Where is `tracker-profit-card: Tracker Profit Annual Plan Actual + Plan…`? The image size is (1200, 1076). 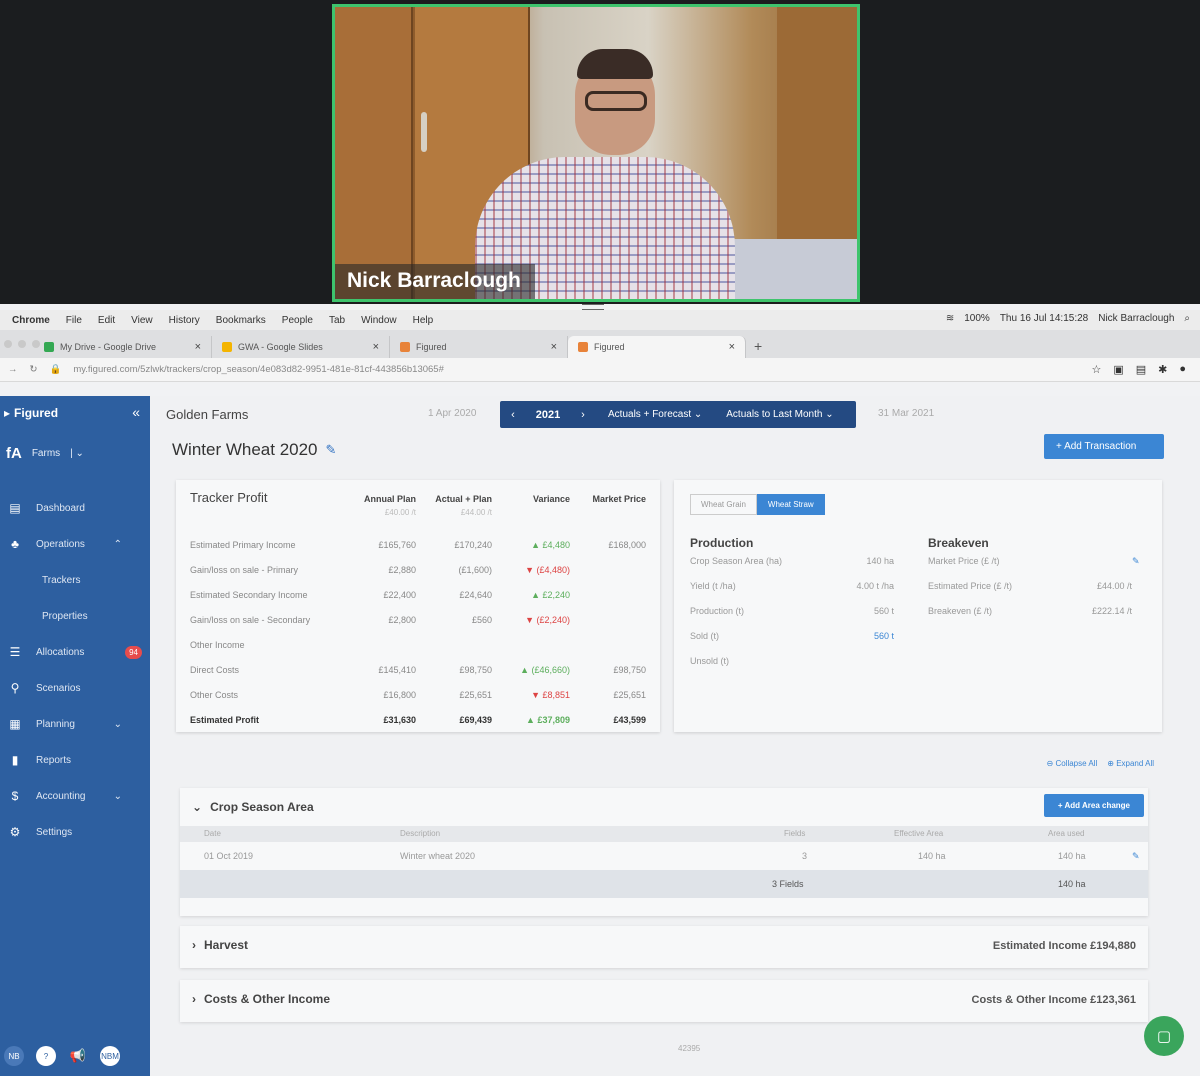
tracker-profit-card: Tracker Profit Annual Plan Actual + Plan… is located at coordinates (418, 606).